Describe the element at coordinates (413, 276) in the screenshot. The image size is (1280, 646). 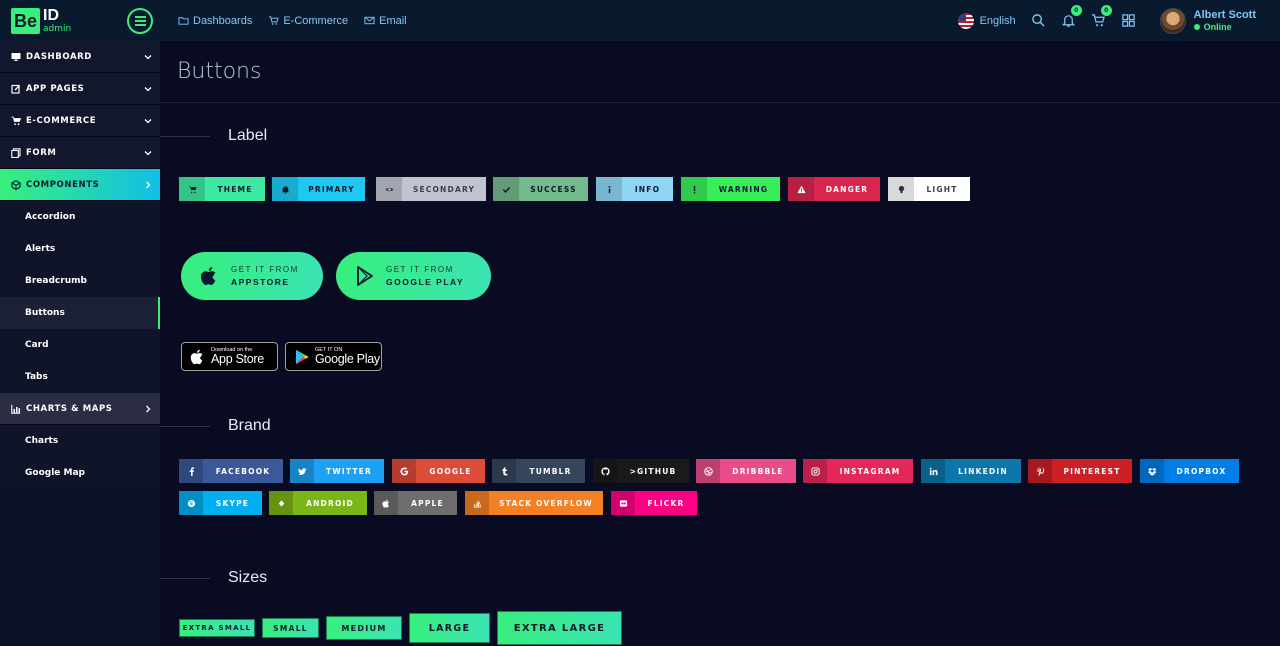
I see `google-play-pill-button: GET IT FROM GOOGLE PLAY` at that location.